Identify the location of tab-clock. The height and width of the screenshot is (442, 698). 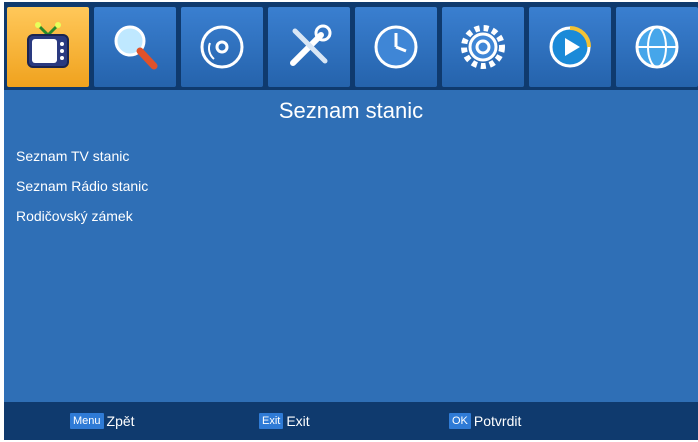
(396, 47).